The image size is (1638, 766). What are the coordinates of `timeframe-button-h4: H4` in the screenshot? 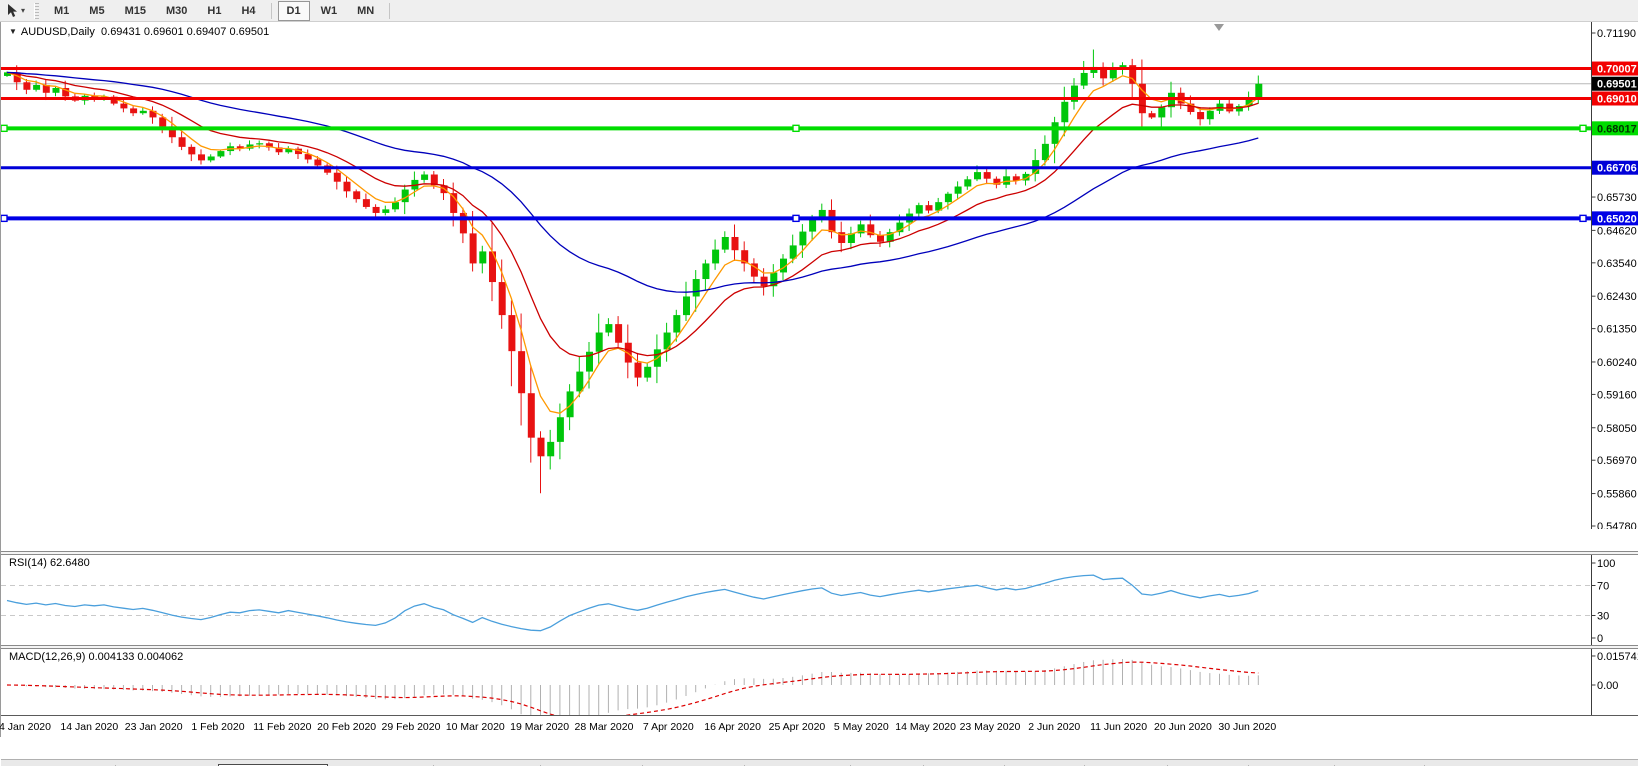 It's located at (248, 11).